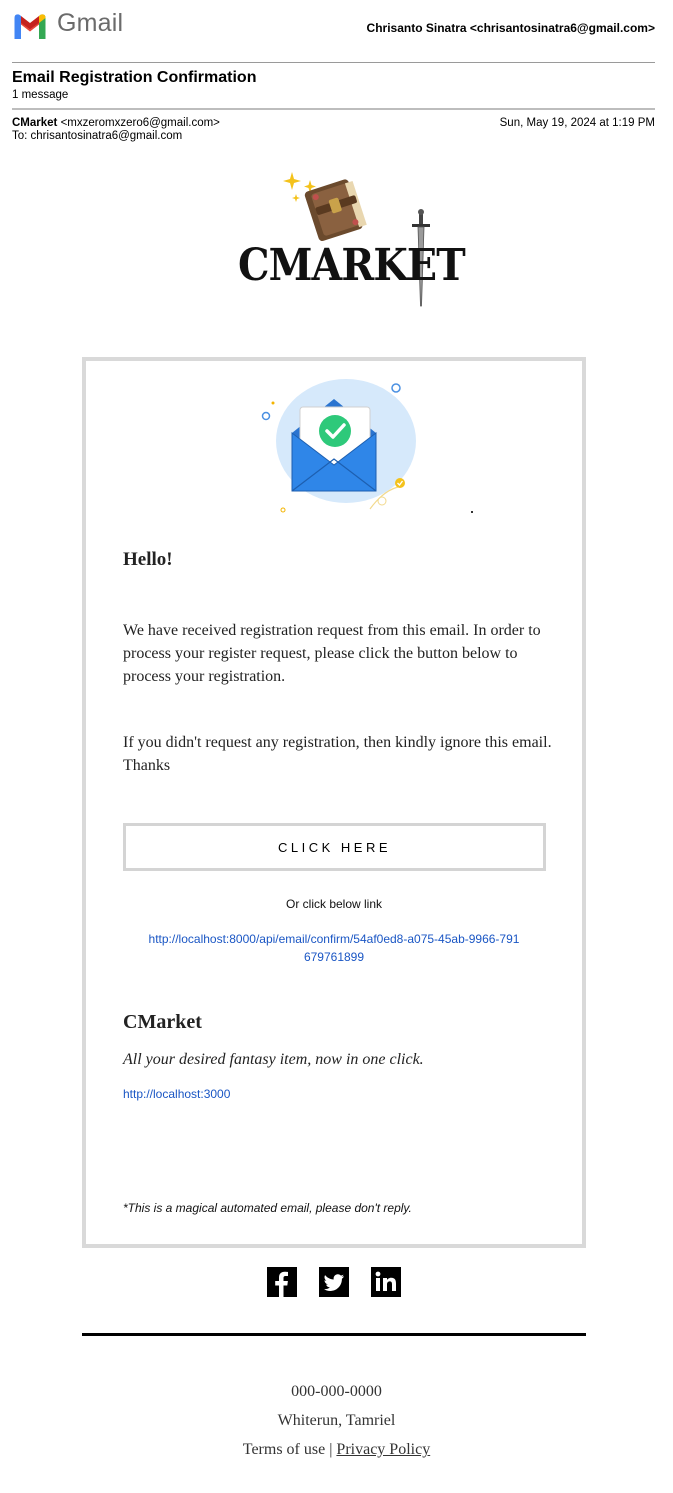 This screenshot has height=1493, width=673. Describe the element at coordinates (176, 1094) in the screenshot. I see `site-link: http://localhost:3000` at that location.